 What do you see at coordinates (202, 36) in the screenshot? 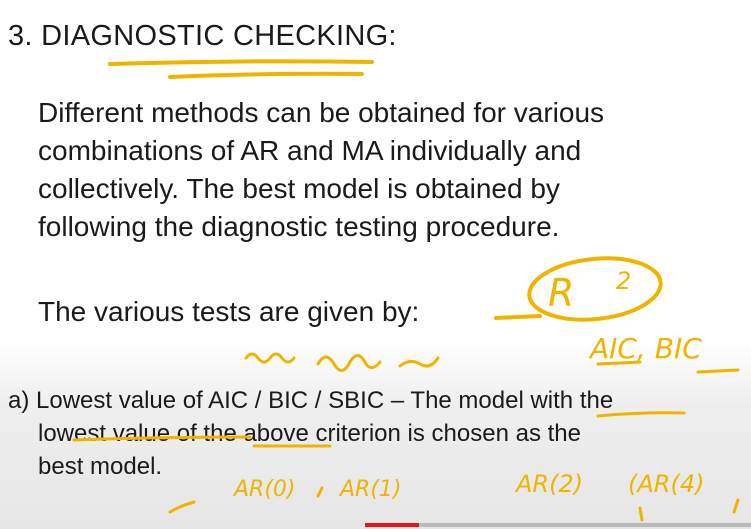
I see `slide-heading: 3. DIAGNOSTIC CHECKING:` at bounding box center [202, 36].